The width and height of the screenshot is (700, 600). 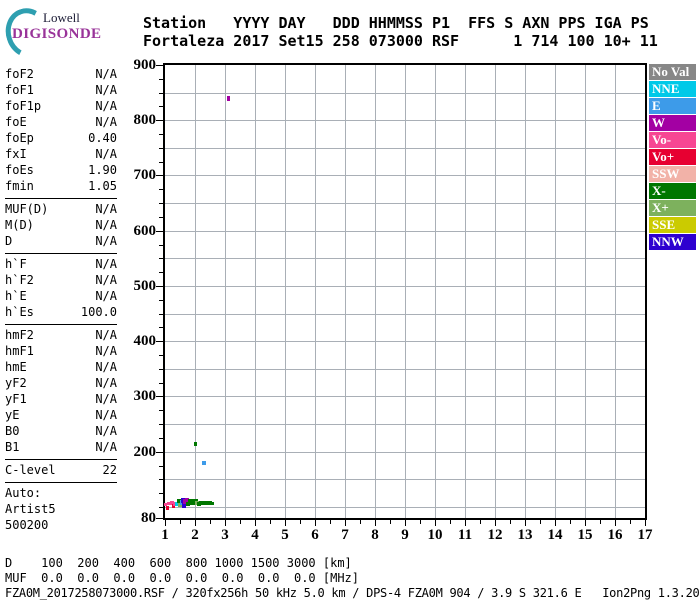 What do you see at coordinates (435, 535) in the screenshot?
I see `x-tick-label: 10` at bounding box center [435, 535].